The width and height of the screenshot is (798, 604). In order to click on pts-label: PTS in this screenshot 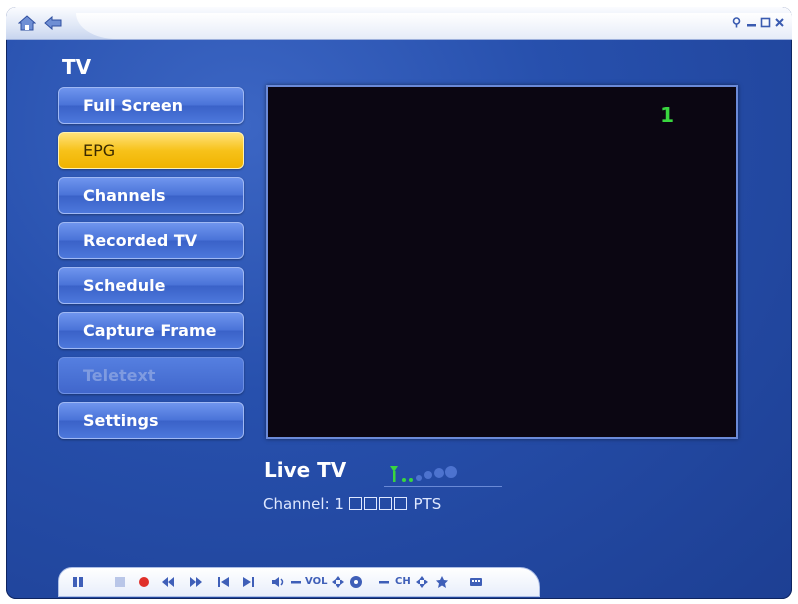, I will do `click(427, 504)`.